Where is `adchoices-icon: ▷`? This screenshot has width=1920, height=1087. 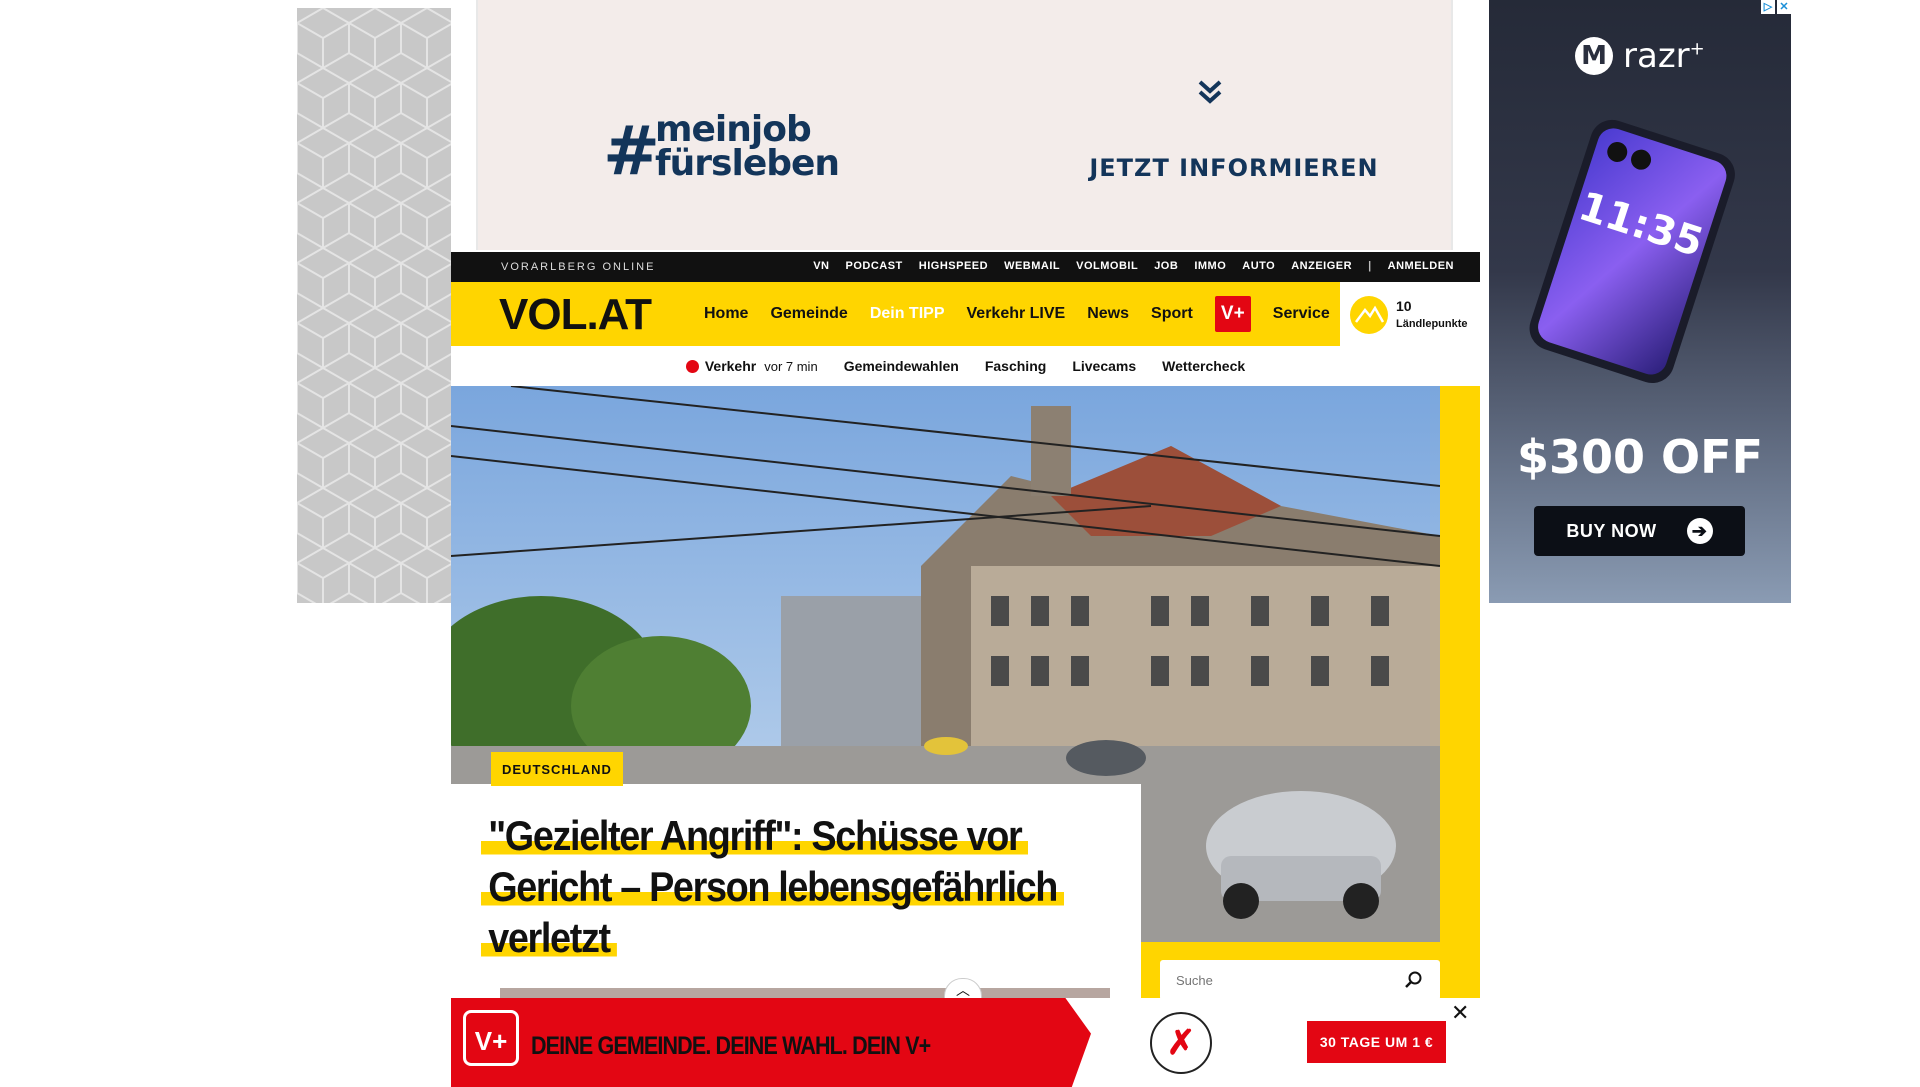 adchoices-icon: ▷ is located at coordinates (1768, 7).